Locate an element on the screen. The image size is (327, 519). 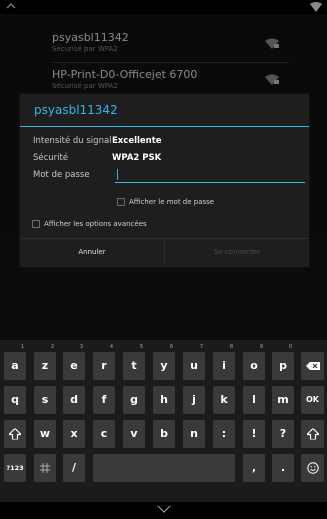
key-k: k is located at coordinates (224, 400).